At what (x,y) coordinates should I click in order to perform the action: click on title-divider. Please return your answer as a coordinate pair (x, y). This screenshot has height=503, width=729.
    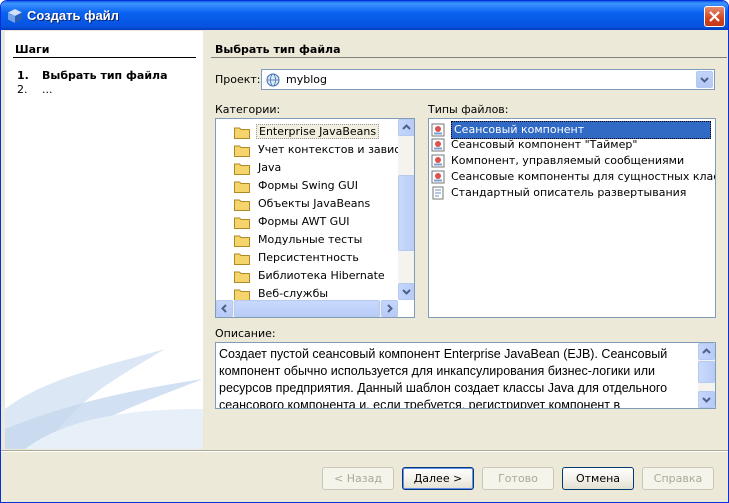
    Looking at the image, I should click on (469, 57).